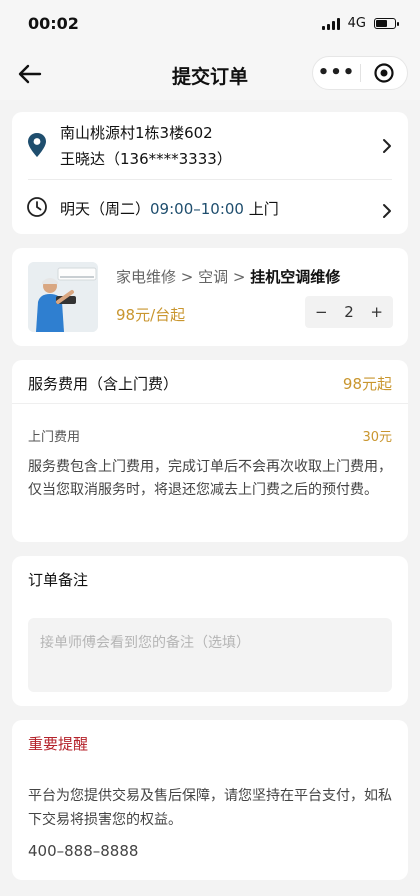  Describe the element at coordinates (146, 277) in the screenshot. I see `crumb-category: 家电维修` at that location.